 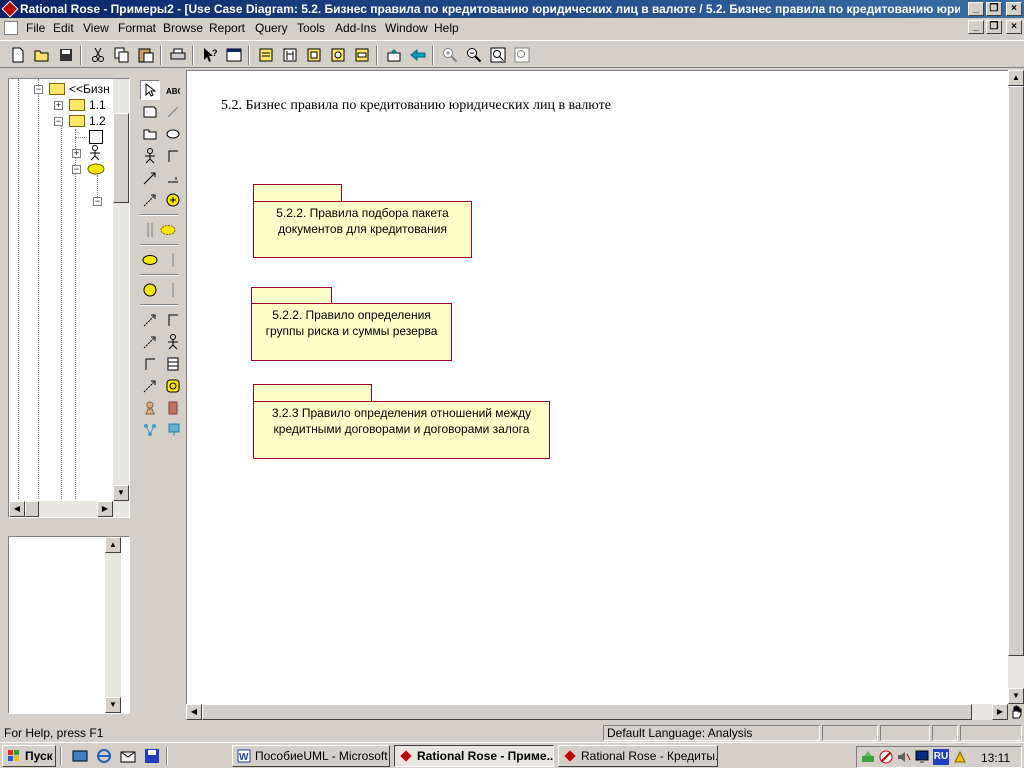 What do you see at coordinates (173, 386) in the screenshot?
I see `business-entity-icon` at bounding box center [173, 386].